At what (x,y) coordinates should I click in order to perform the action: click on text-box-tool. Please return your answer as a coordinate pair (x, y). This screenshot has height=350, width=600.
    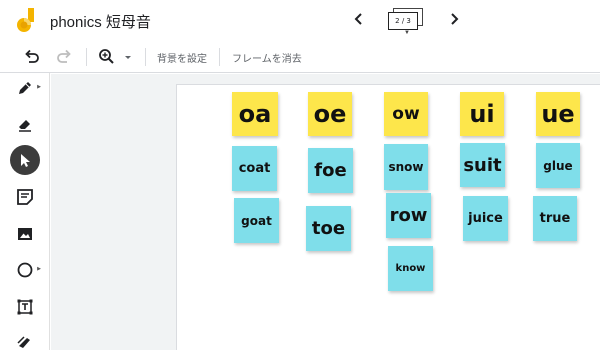
    Looking at the image, I should click on (25, 307).